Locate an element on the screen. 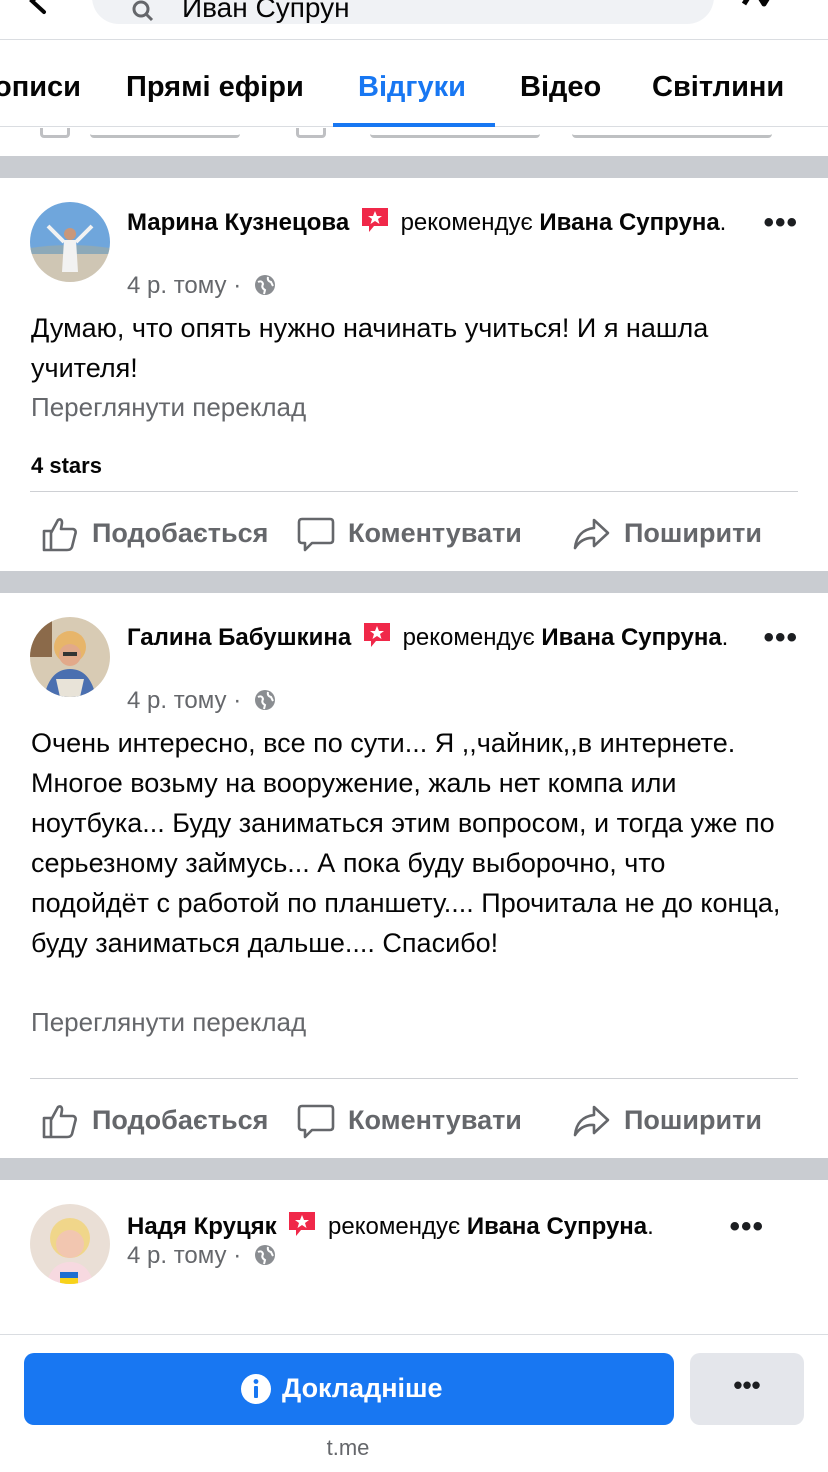 This screenshot has width=828, height=1472. author-name: Галина Бабушкина is located at coordinates (239, 637).